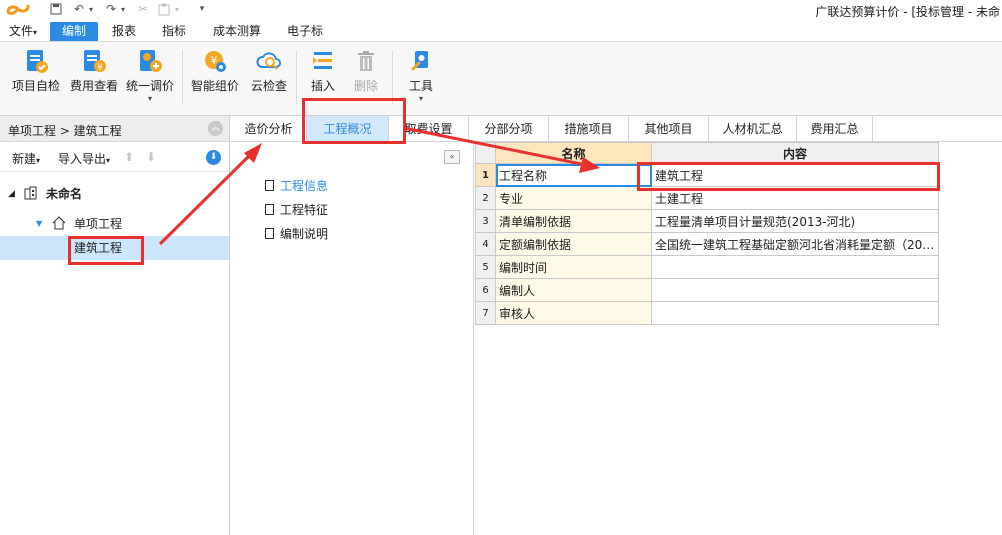 This screenshot has width=1002, height=535. I want to click on unified-price-adjust-button: 统一调价 ▾, so click(150, 78).